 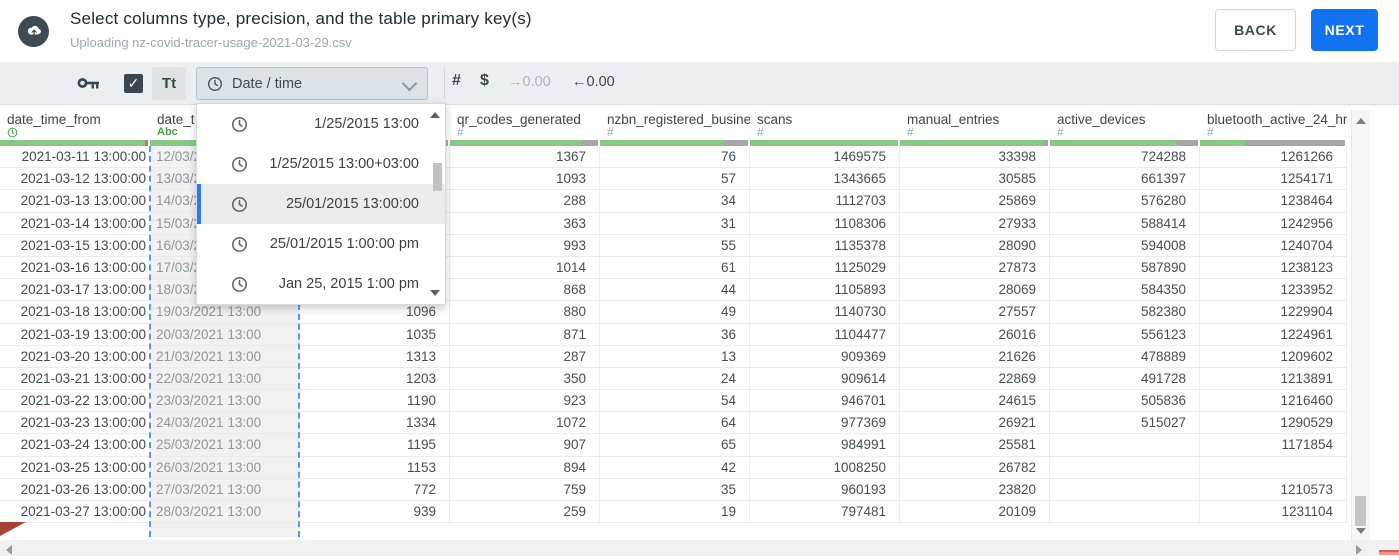 What do you see at coordinates (9, 550) in the screenshot?
I see `scroll-left-icon` at bounding box center [9, 550].